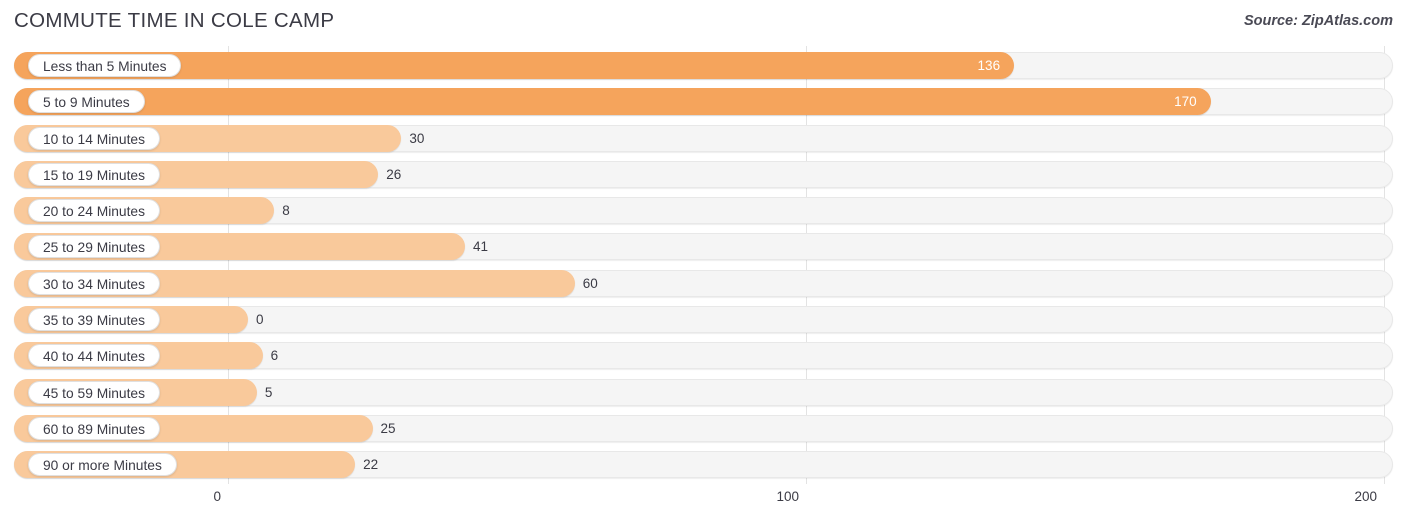 The height and width of the screenshot is (524, 1406). Describe the element at coordinates (703, 465) in the screenshot. I see `bar-row: 22 90 or more Minutes` at that location.